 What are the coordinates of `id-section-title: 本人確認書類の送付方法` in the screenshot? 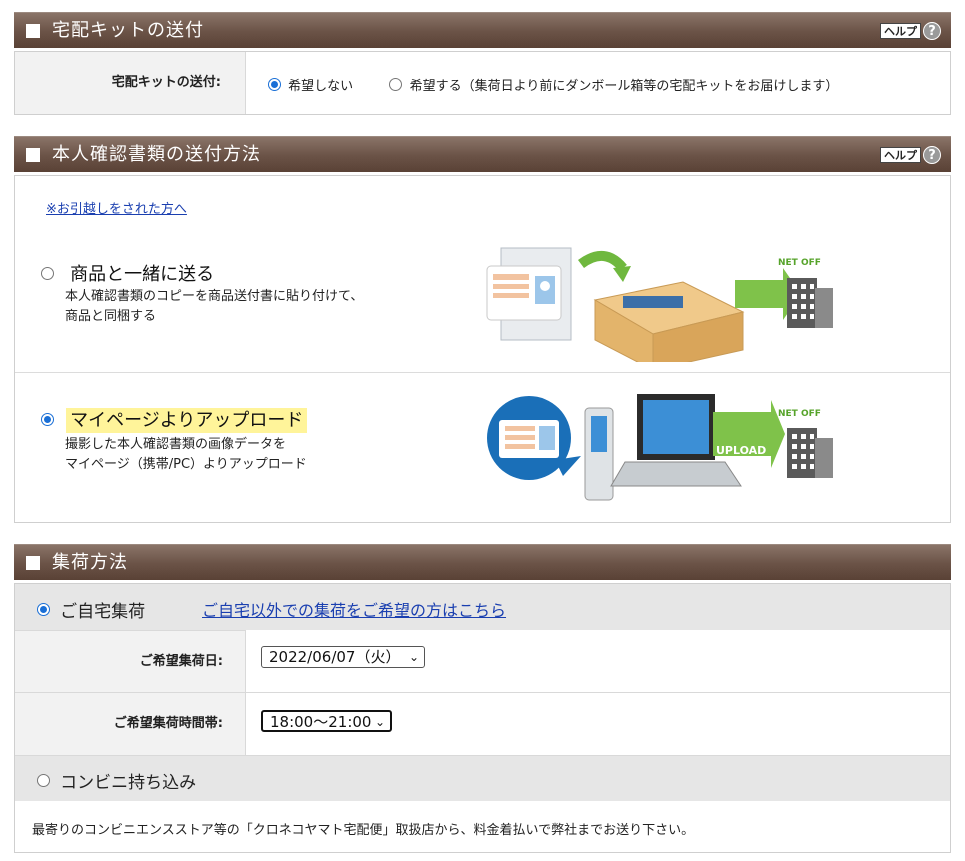 It's located at (156, 154).